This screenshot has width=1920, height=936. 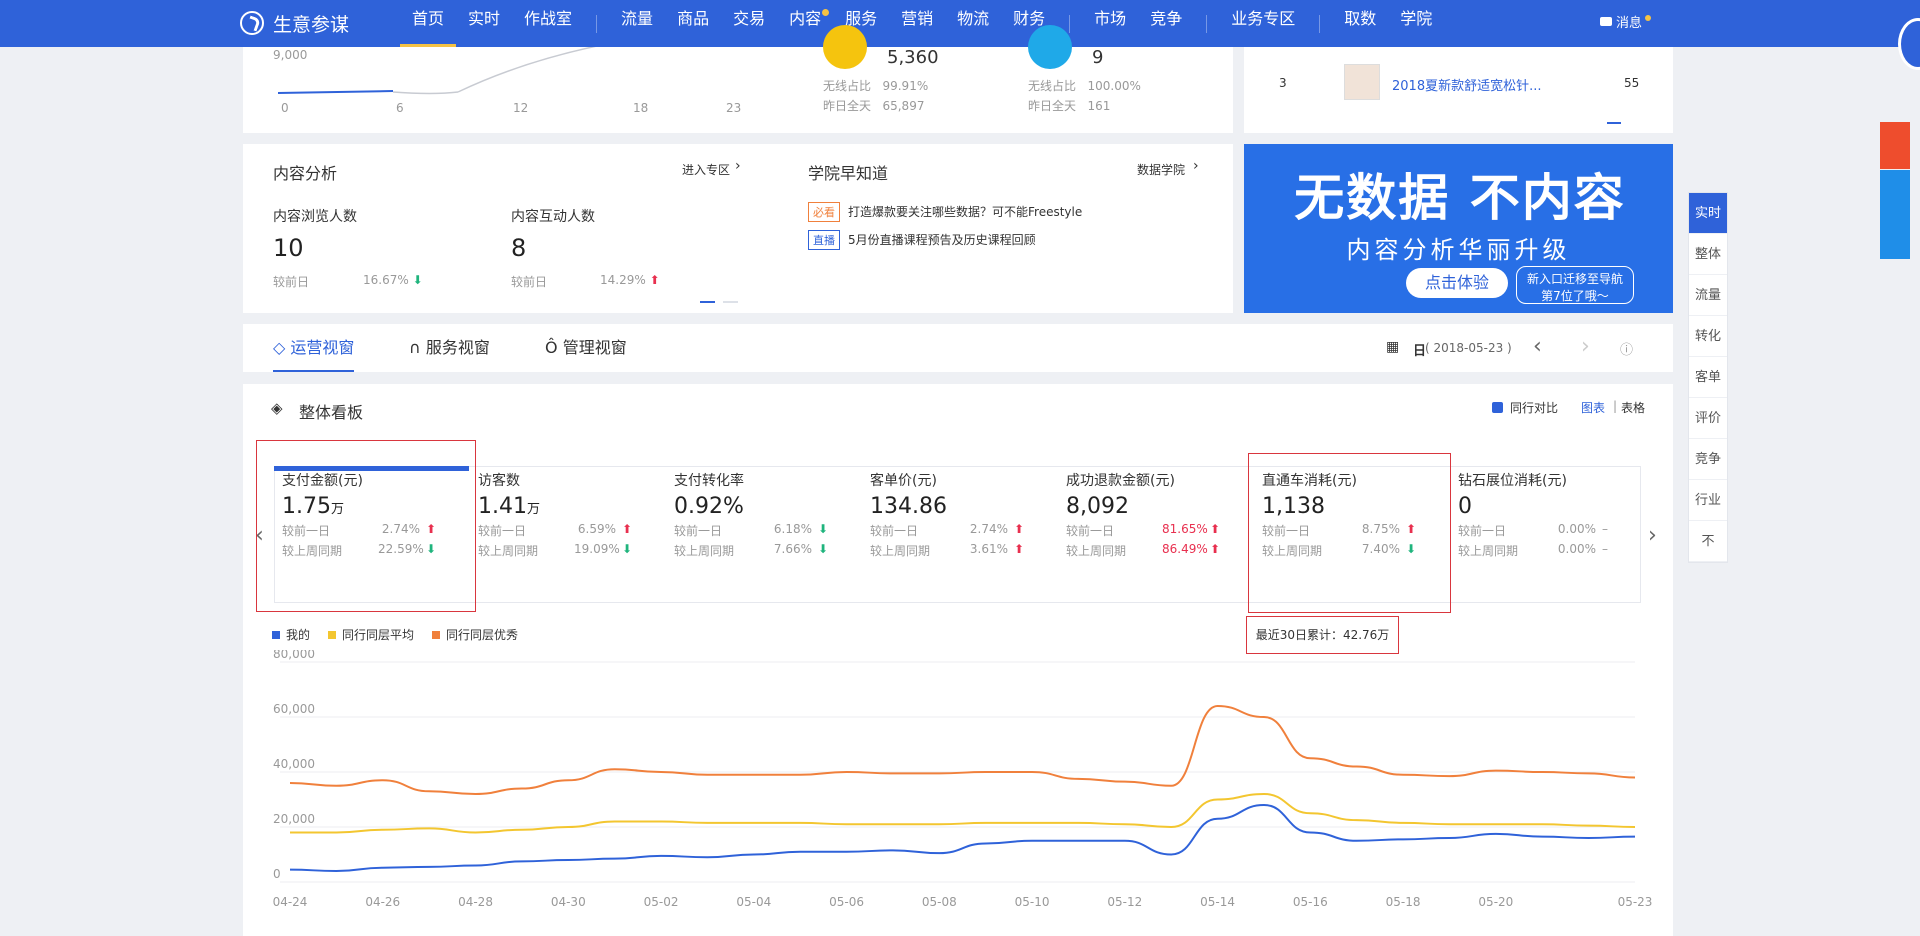 I want to click on layers-icon: ◈, so click(x=277, y=408).